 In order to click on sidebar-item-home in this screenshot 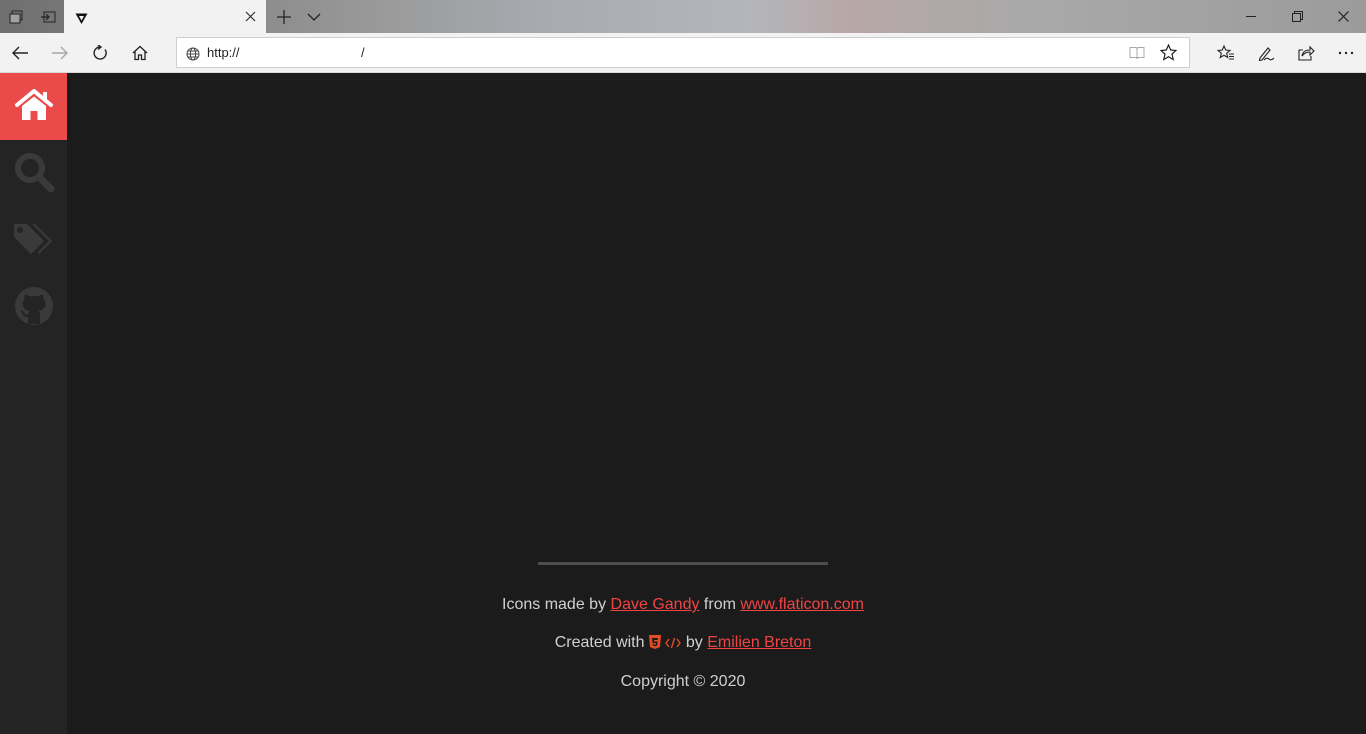, I will do `click(33, 106)`.